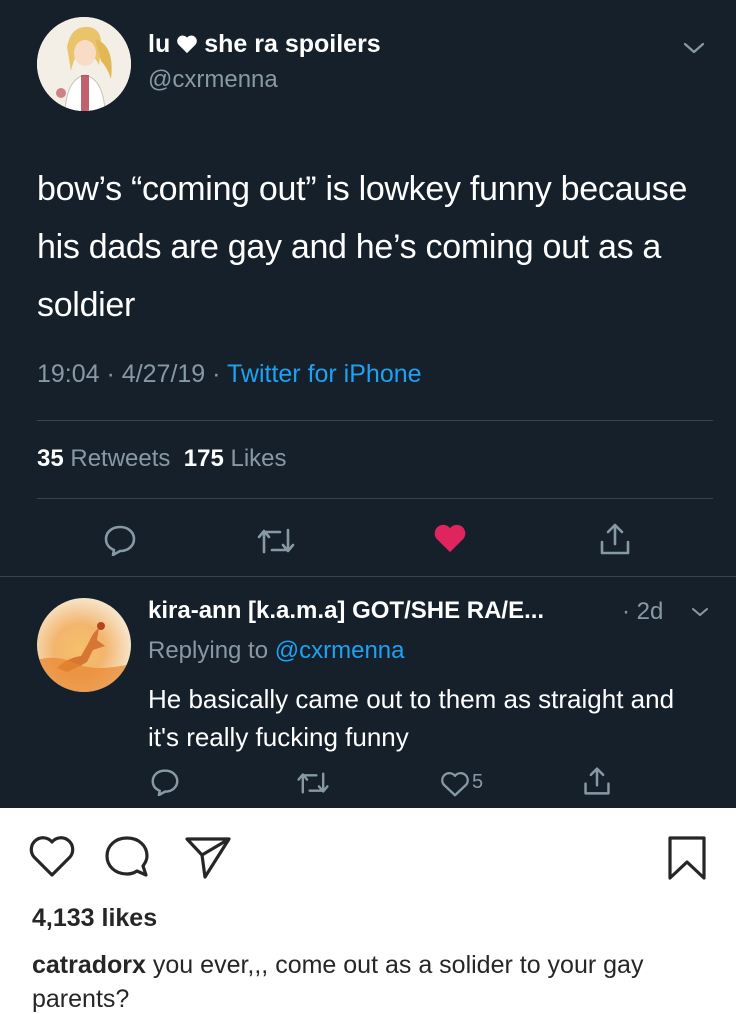 Image resolution: width=736 pixels, height=1014 pixels. I want to click on like-icon-filled, so click(450, 538).